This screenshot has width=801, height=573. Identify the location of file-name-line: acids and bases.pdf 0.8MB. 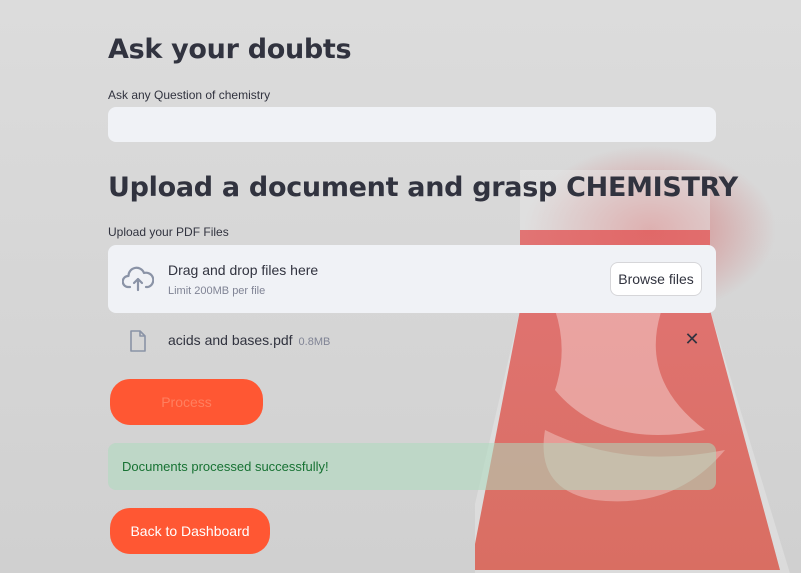
(249, 340).